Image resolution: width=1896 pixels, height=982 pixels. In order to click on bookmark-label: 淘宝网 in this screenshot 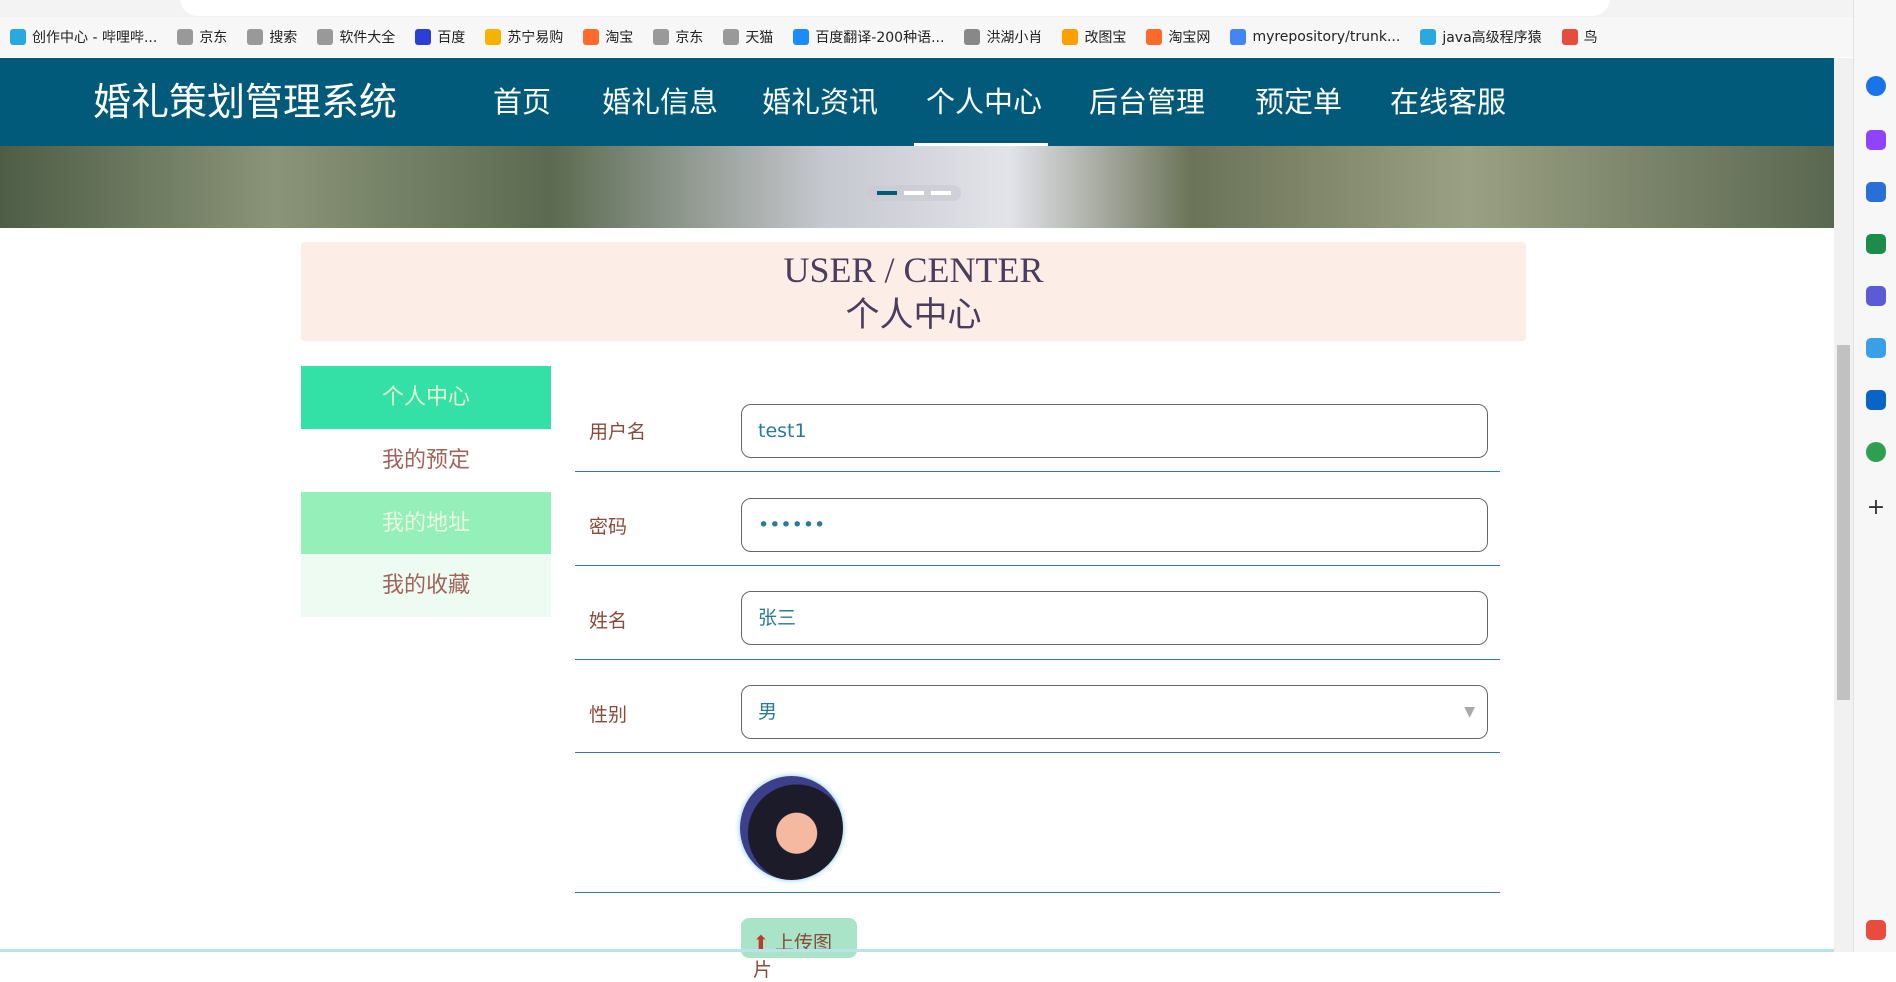, I will do `click(1189, 38)`.